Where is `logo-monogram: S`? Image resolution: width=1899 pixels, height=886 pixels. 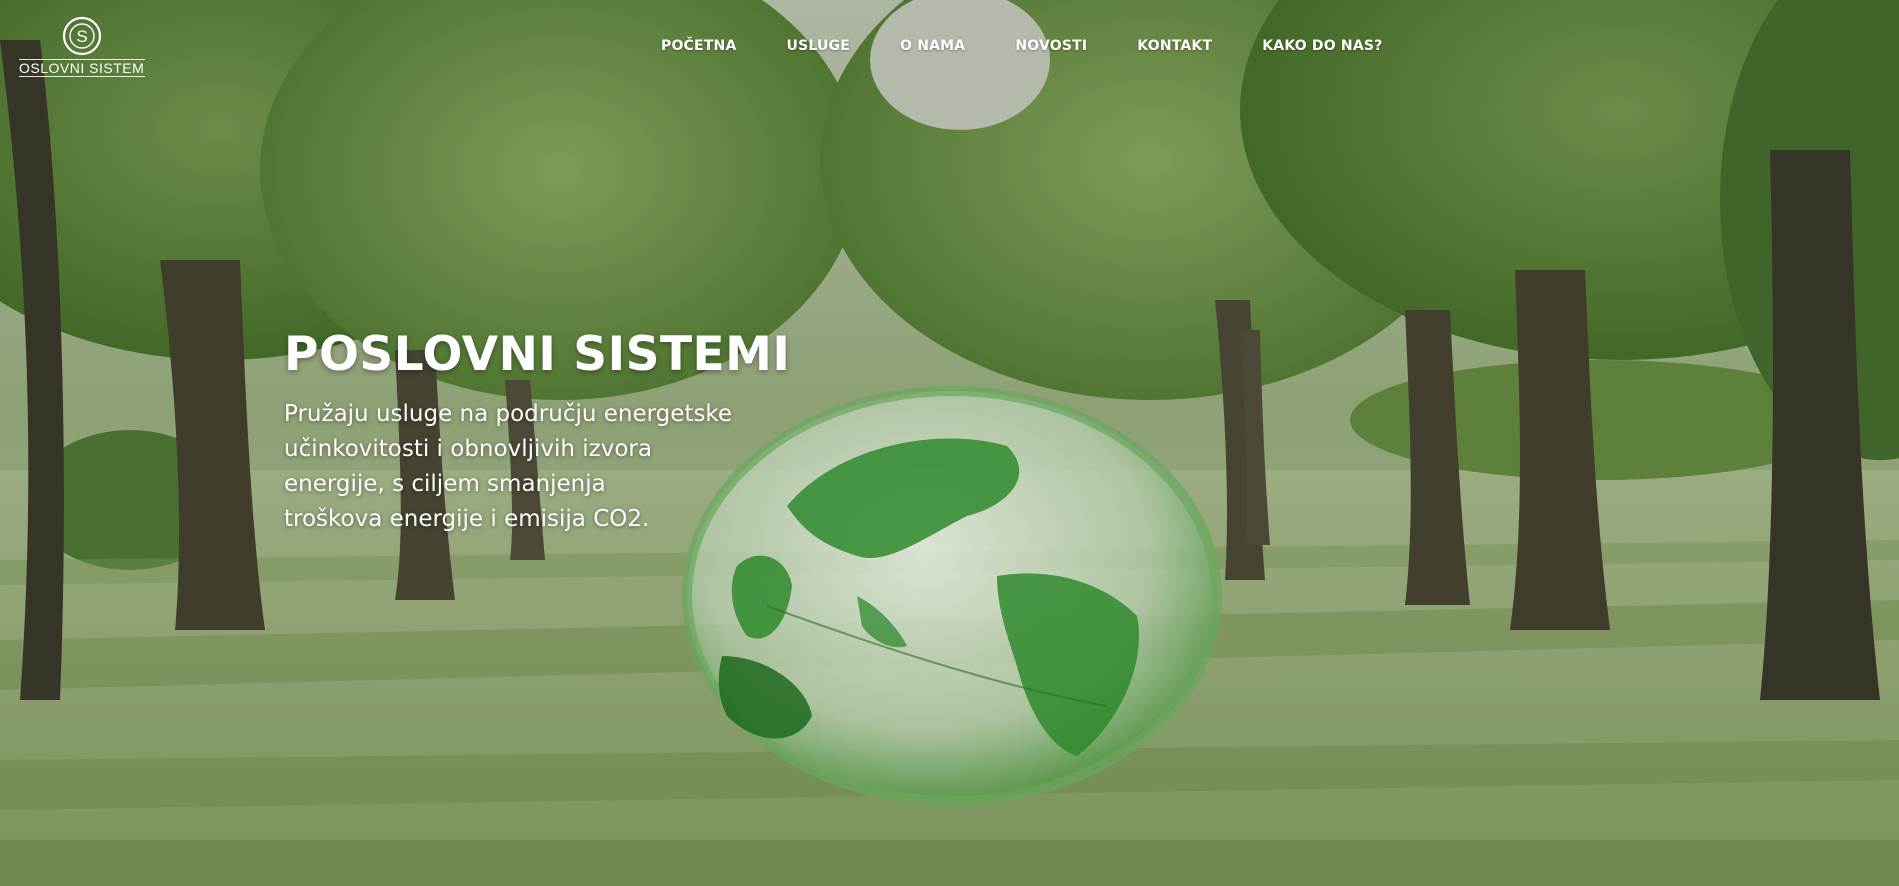
logo-monogram: S is located at coordinates (81, 36).